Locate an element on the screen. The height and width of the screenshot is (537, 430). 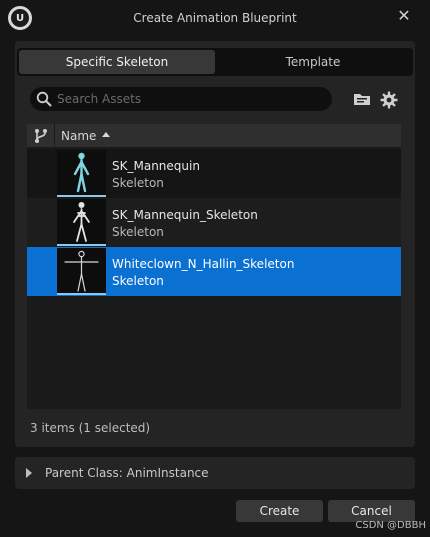
branch-icon is located at coordinates (40, 136).